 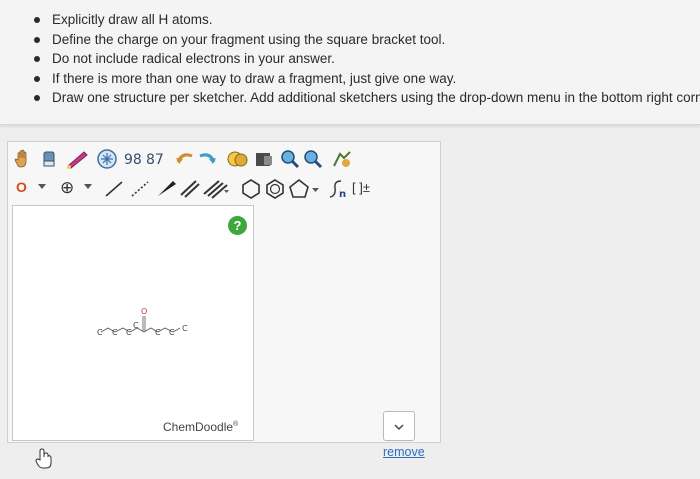 What do you see at coordinates (32, 189) in the screenshot?
I see `element-selector: O` at bounding box center [32, 189].